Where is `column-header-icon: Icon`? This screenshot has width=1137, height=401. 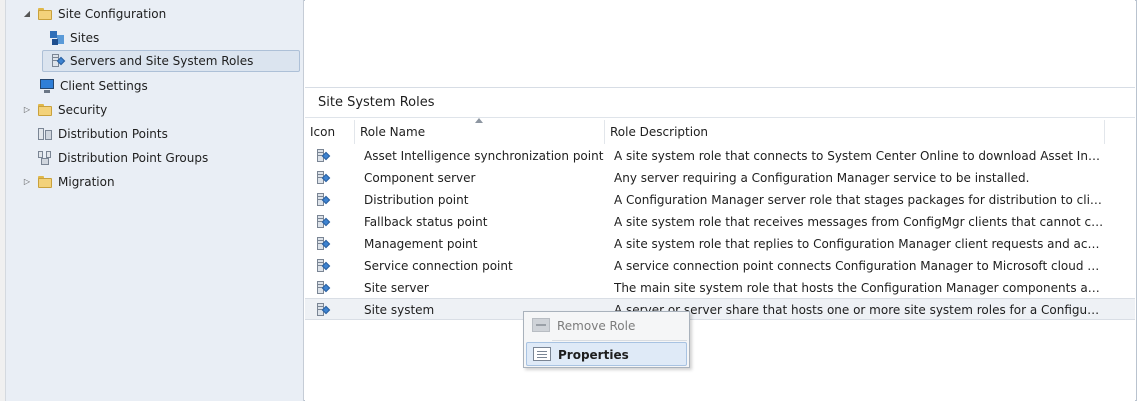
column-header-icon: Icon is located at coordinates (330, 132).